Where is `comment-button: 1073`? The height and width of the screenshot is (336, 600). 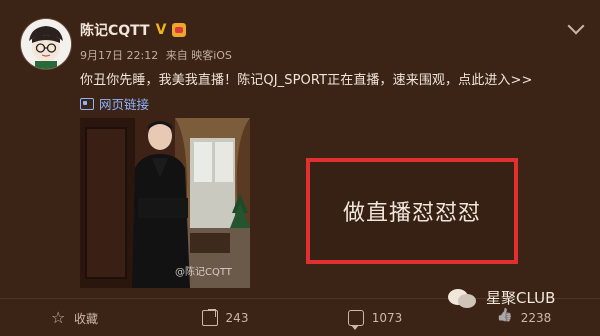 comment-button: 1073 is located at coordinates (375, 320).